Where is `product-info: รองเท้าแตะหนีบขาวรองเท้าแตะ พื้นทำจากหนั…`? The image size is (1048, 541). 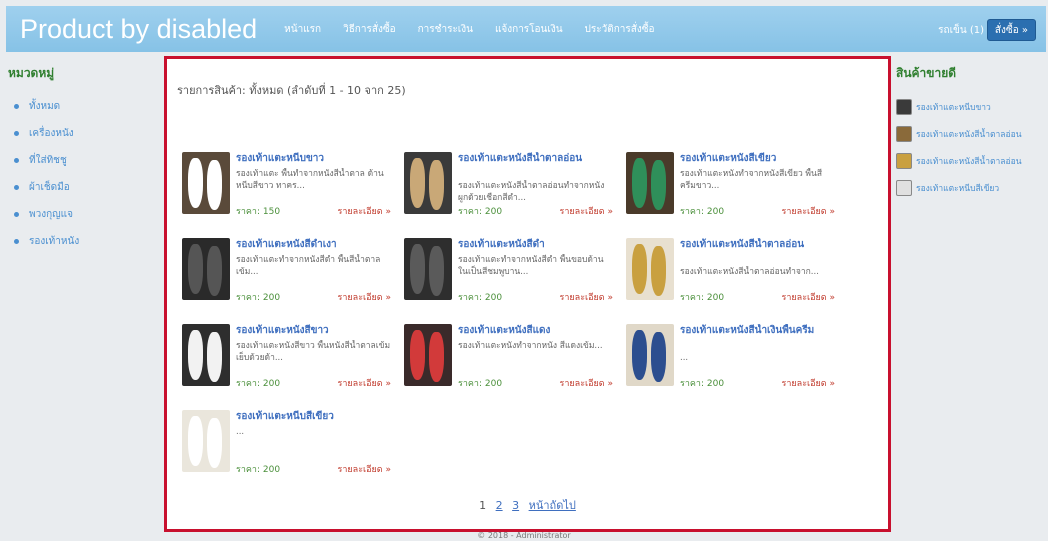
product-info: รองเท้าแตะหนีบขาวรองเท้าแตะ พื้นทำจากหนั… is located at coordinates (313, 185).